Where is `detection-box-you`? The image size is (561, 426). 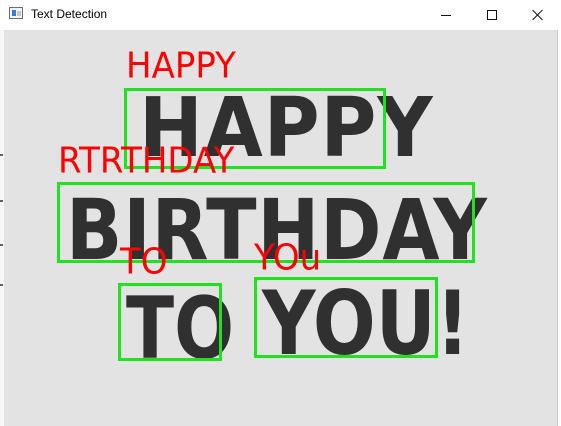 detection-box-you is located at coordinates (346, 317).